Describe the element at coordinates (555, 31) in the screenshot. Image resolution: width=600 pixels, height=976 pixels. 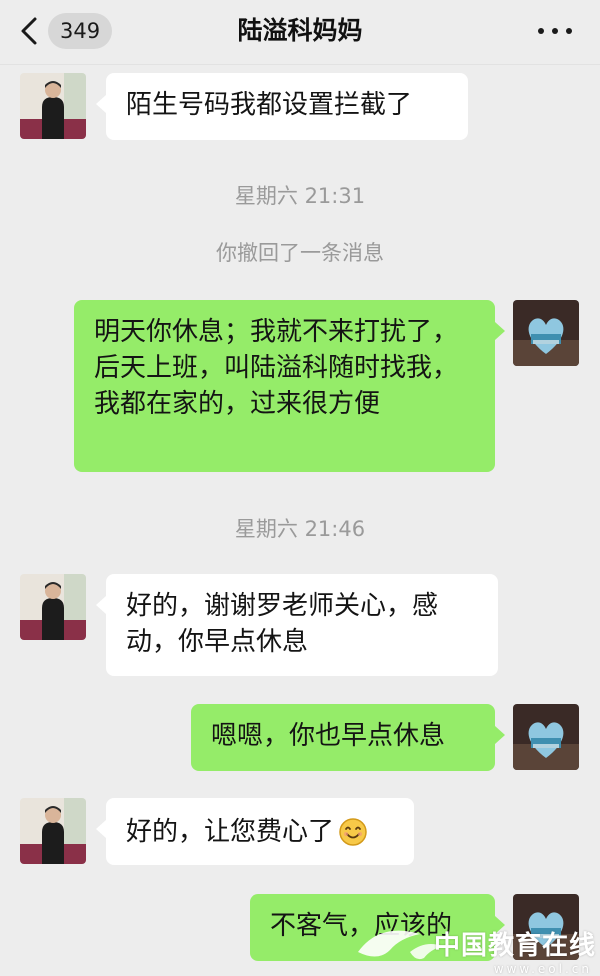
I see `more-dots-icon` at that location.